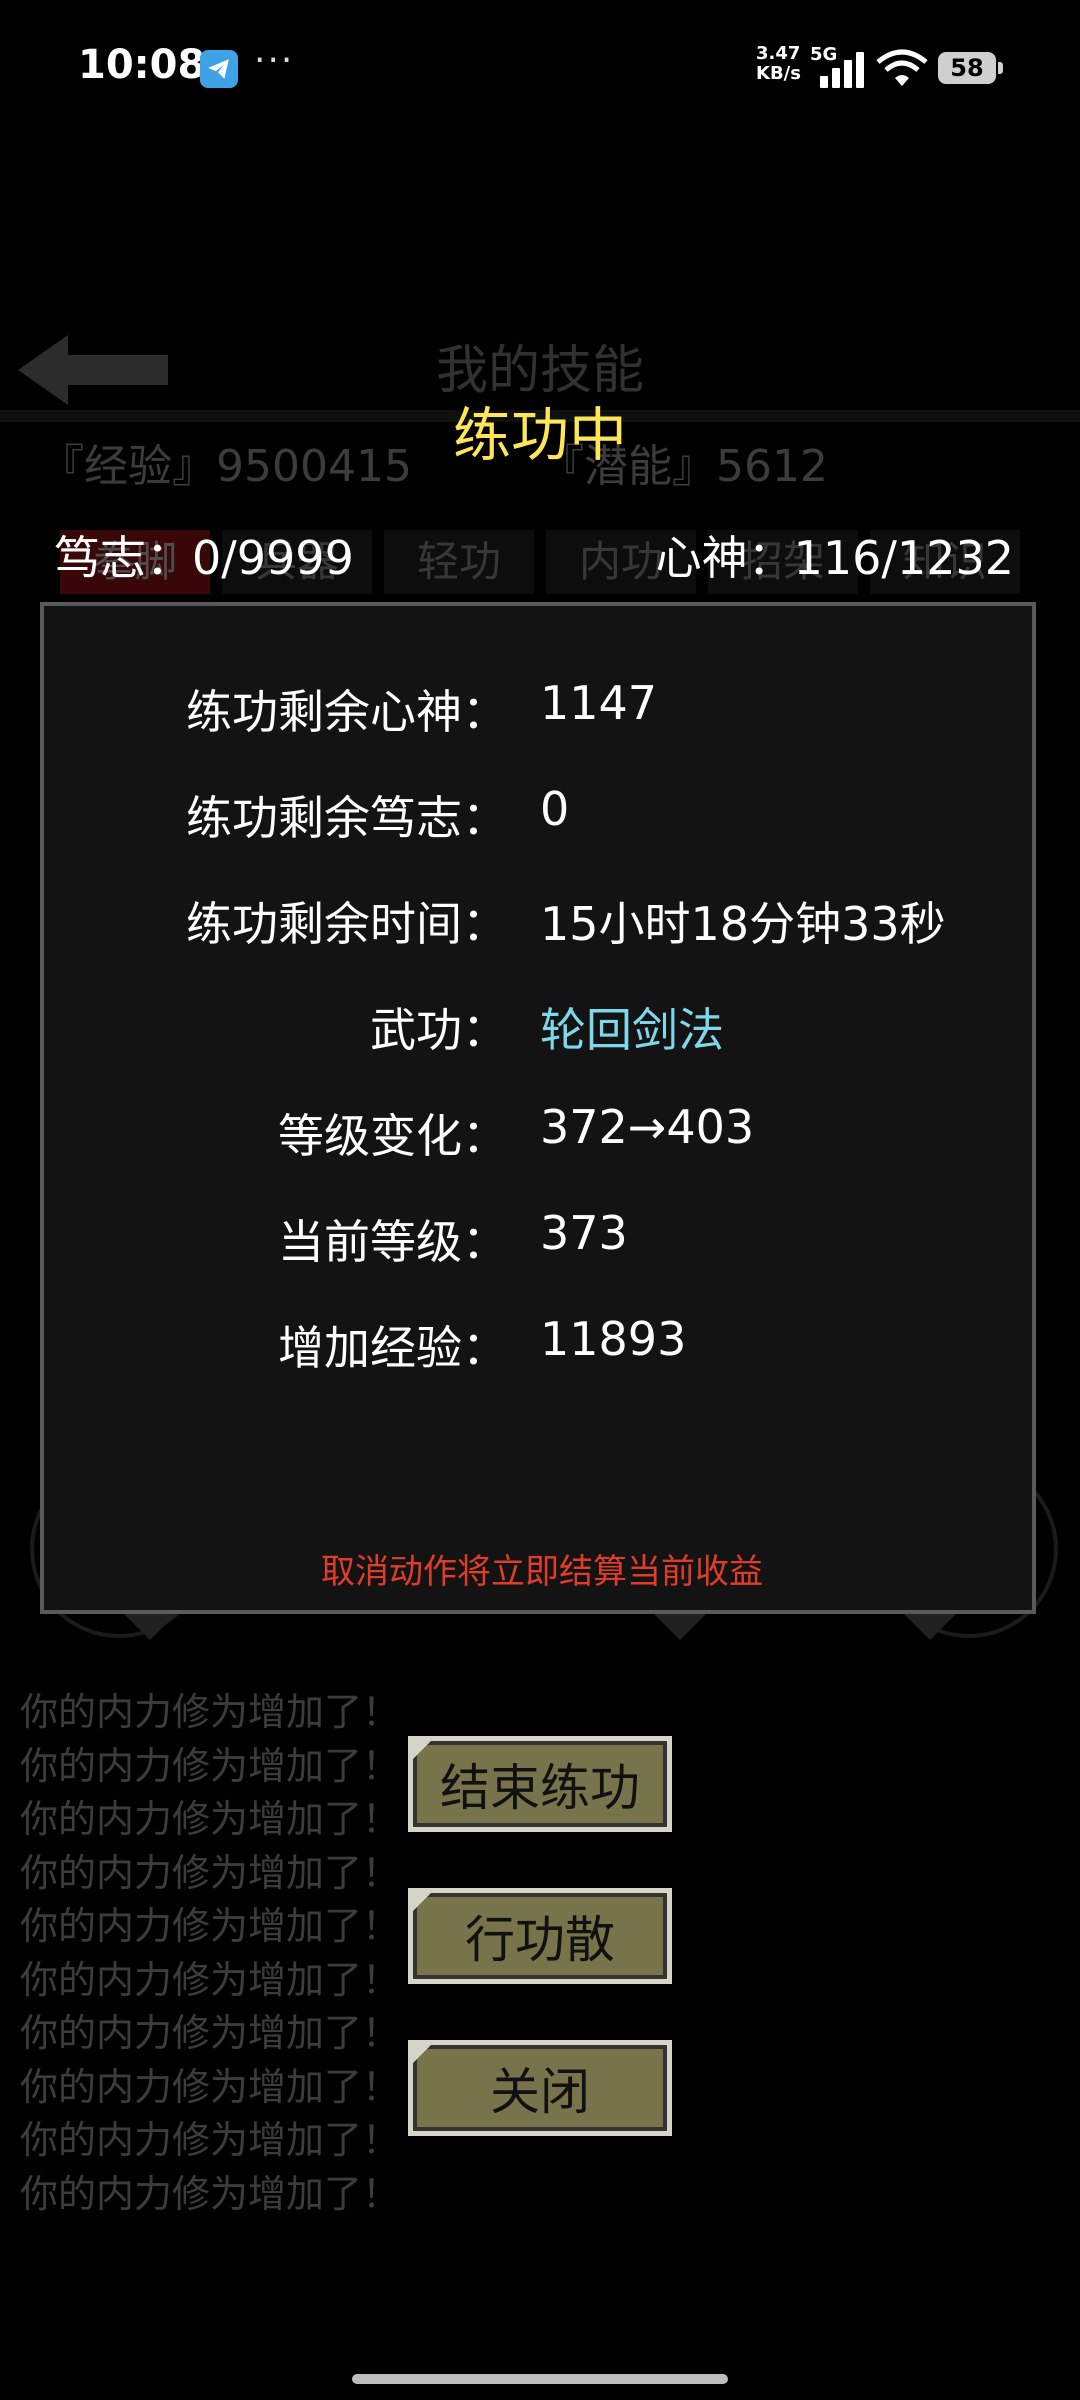 This screenshot has width=1080, height=2400. What do you see at coordinates (743, 924) in the screenshot?
I see `info-row-value: 15小时18分钟33秒` at bounding box center [743, 924].